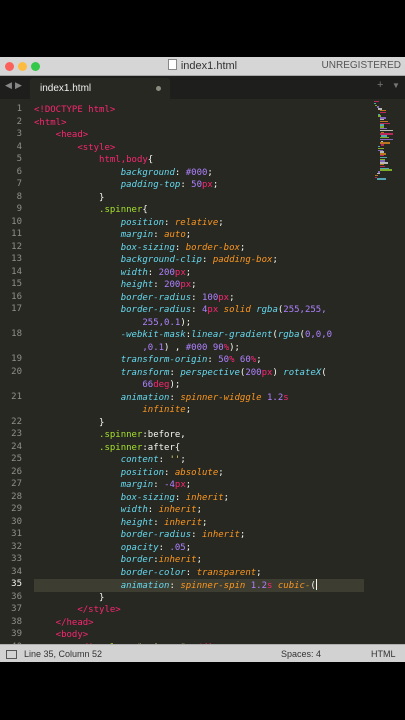 This screenshot has width=405, height=720. What do you see at coordinates (100, 88) in the screenshot?
I see `tab-index1-html: index1.html` at bounding box center [100, 88].